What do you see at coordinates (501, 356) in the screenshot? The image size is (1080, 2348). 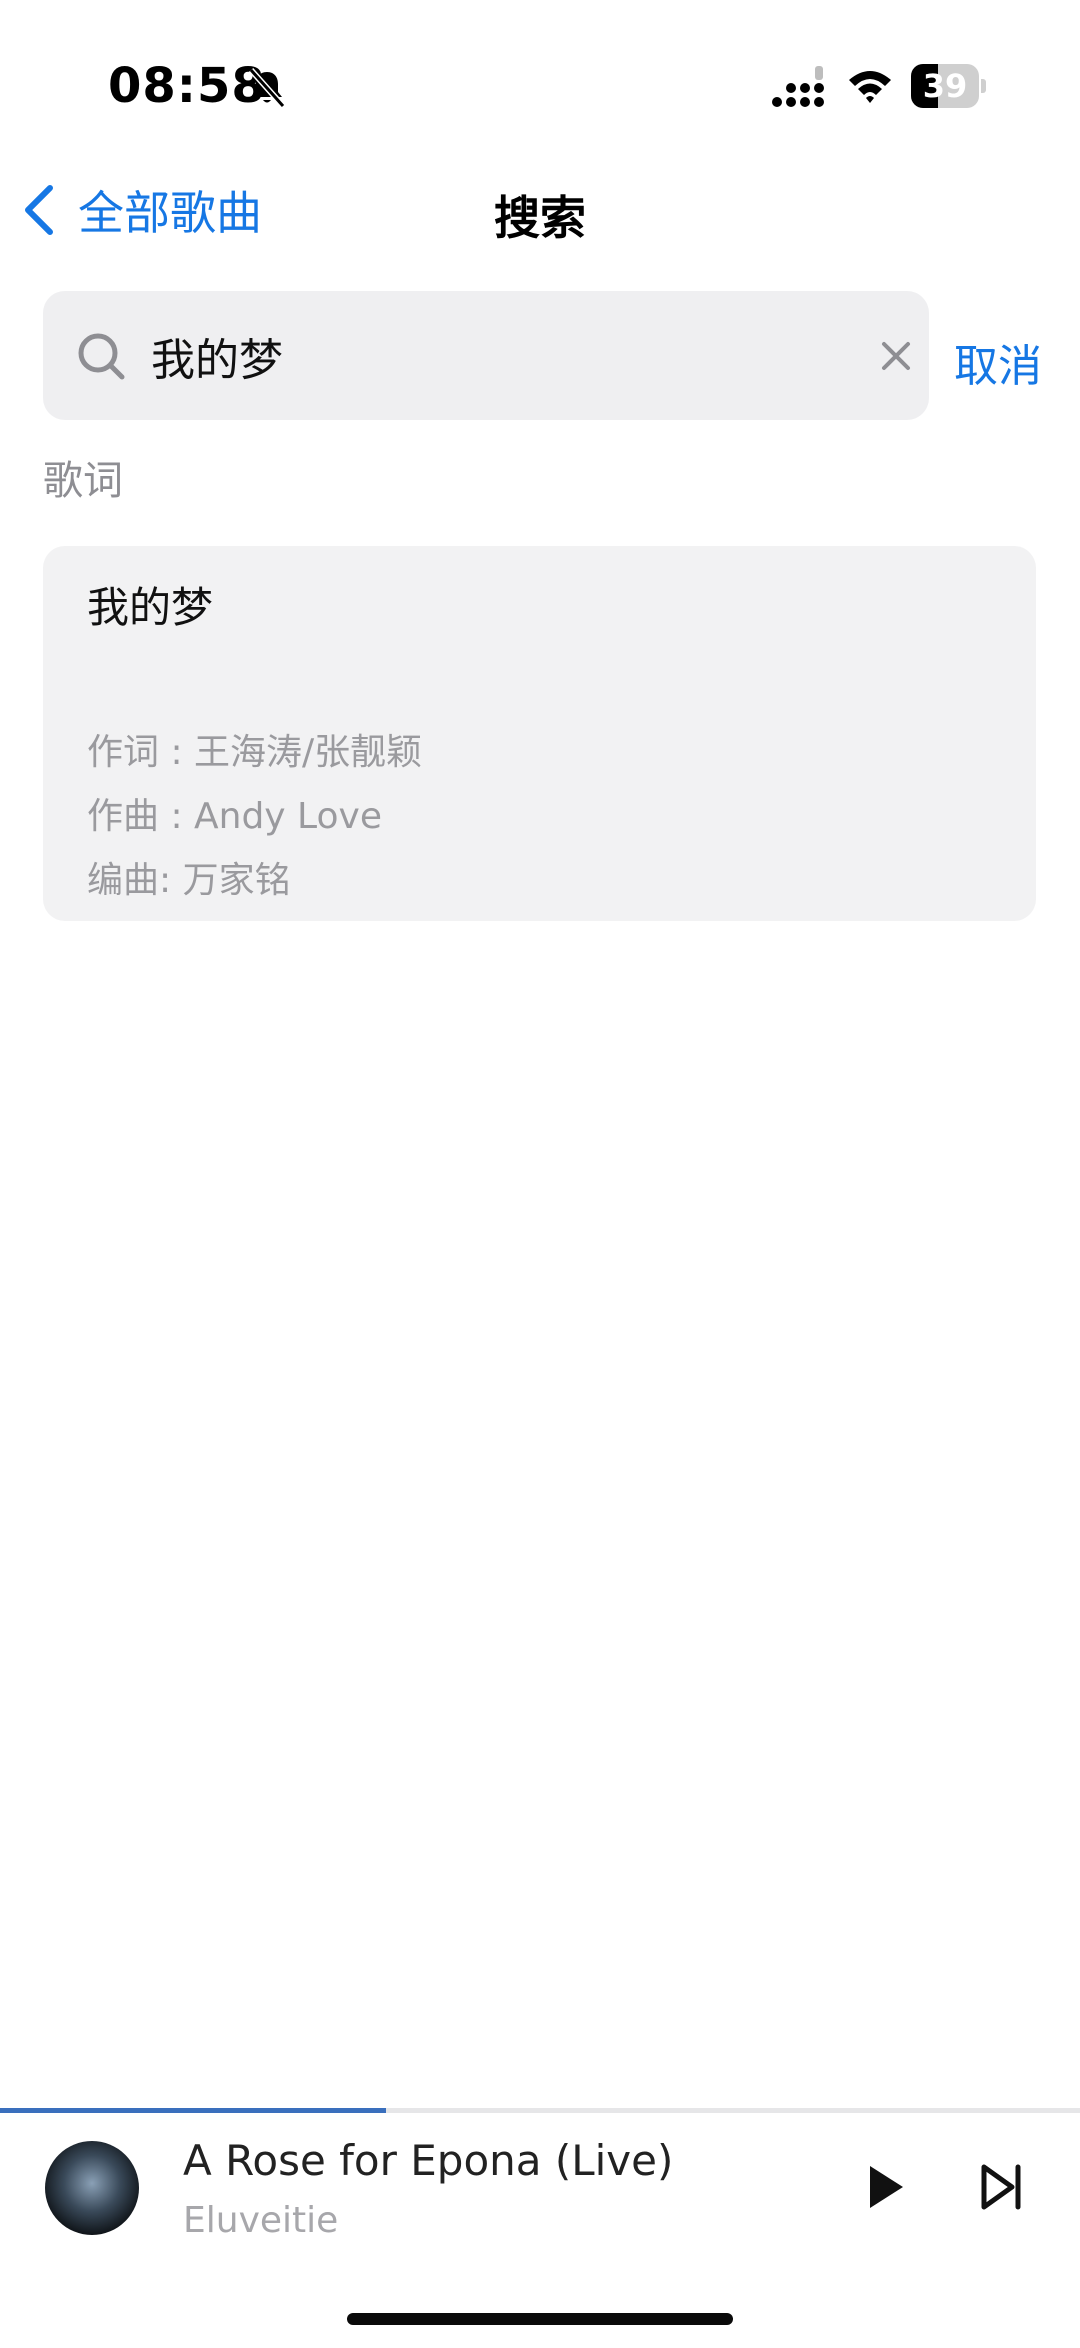 I see `search-input` at bounding box center [501, 356].